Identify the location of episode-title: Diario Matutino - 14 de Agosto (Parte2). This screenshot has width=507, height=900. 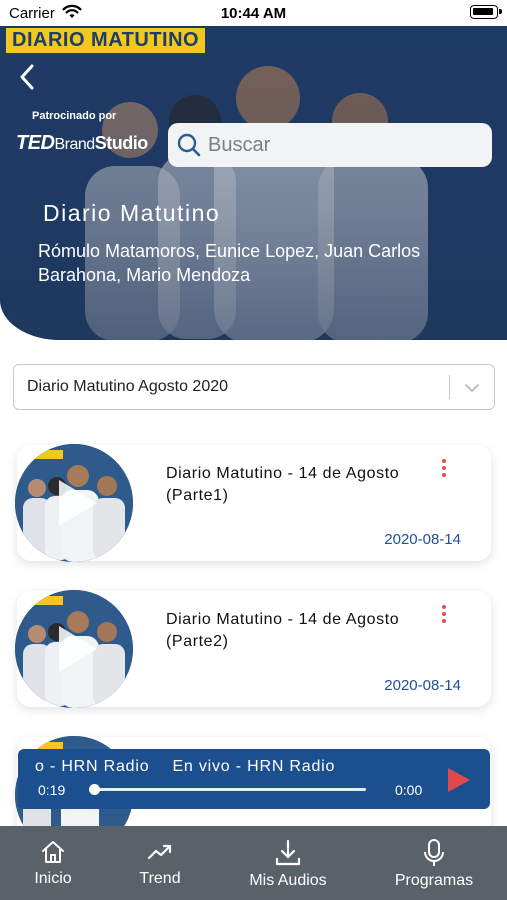
(283, 630).